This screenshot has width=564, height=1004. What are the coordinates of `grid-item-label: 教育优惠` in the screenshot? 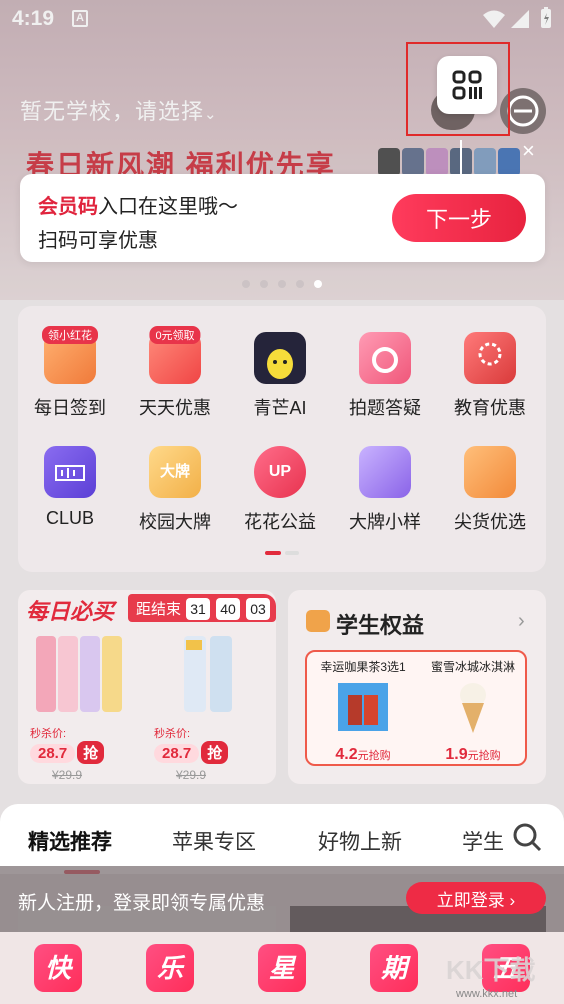 It's located at (490, 408).